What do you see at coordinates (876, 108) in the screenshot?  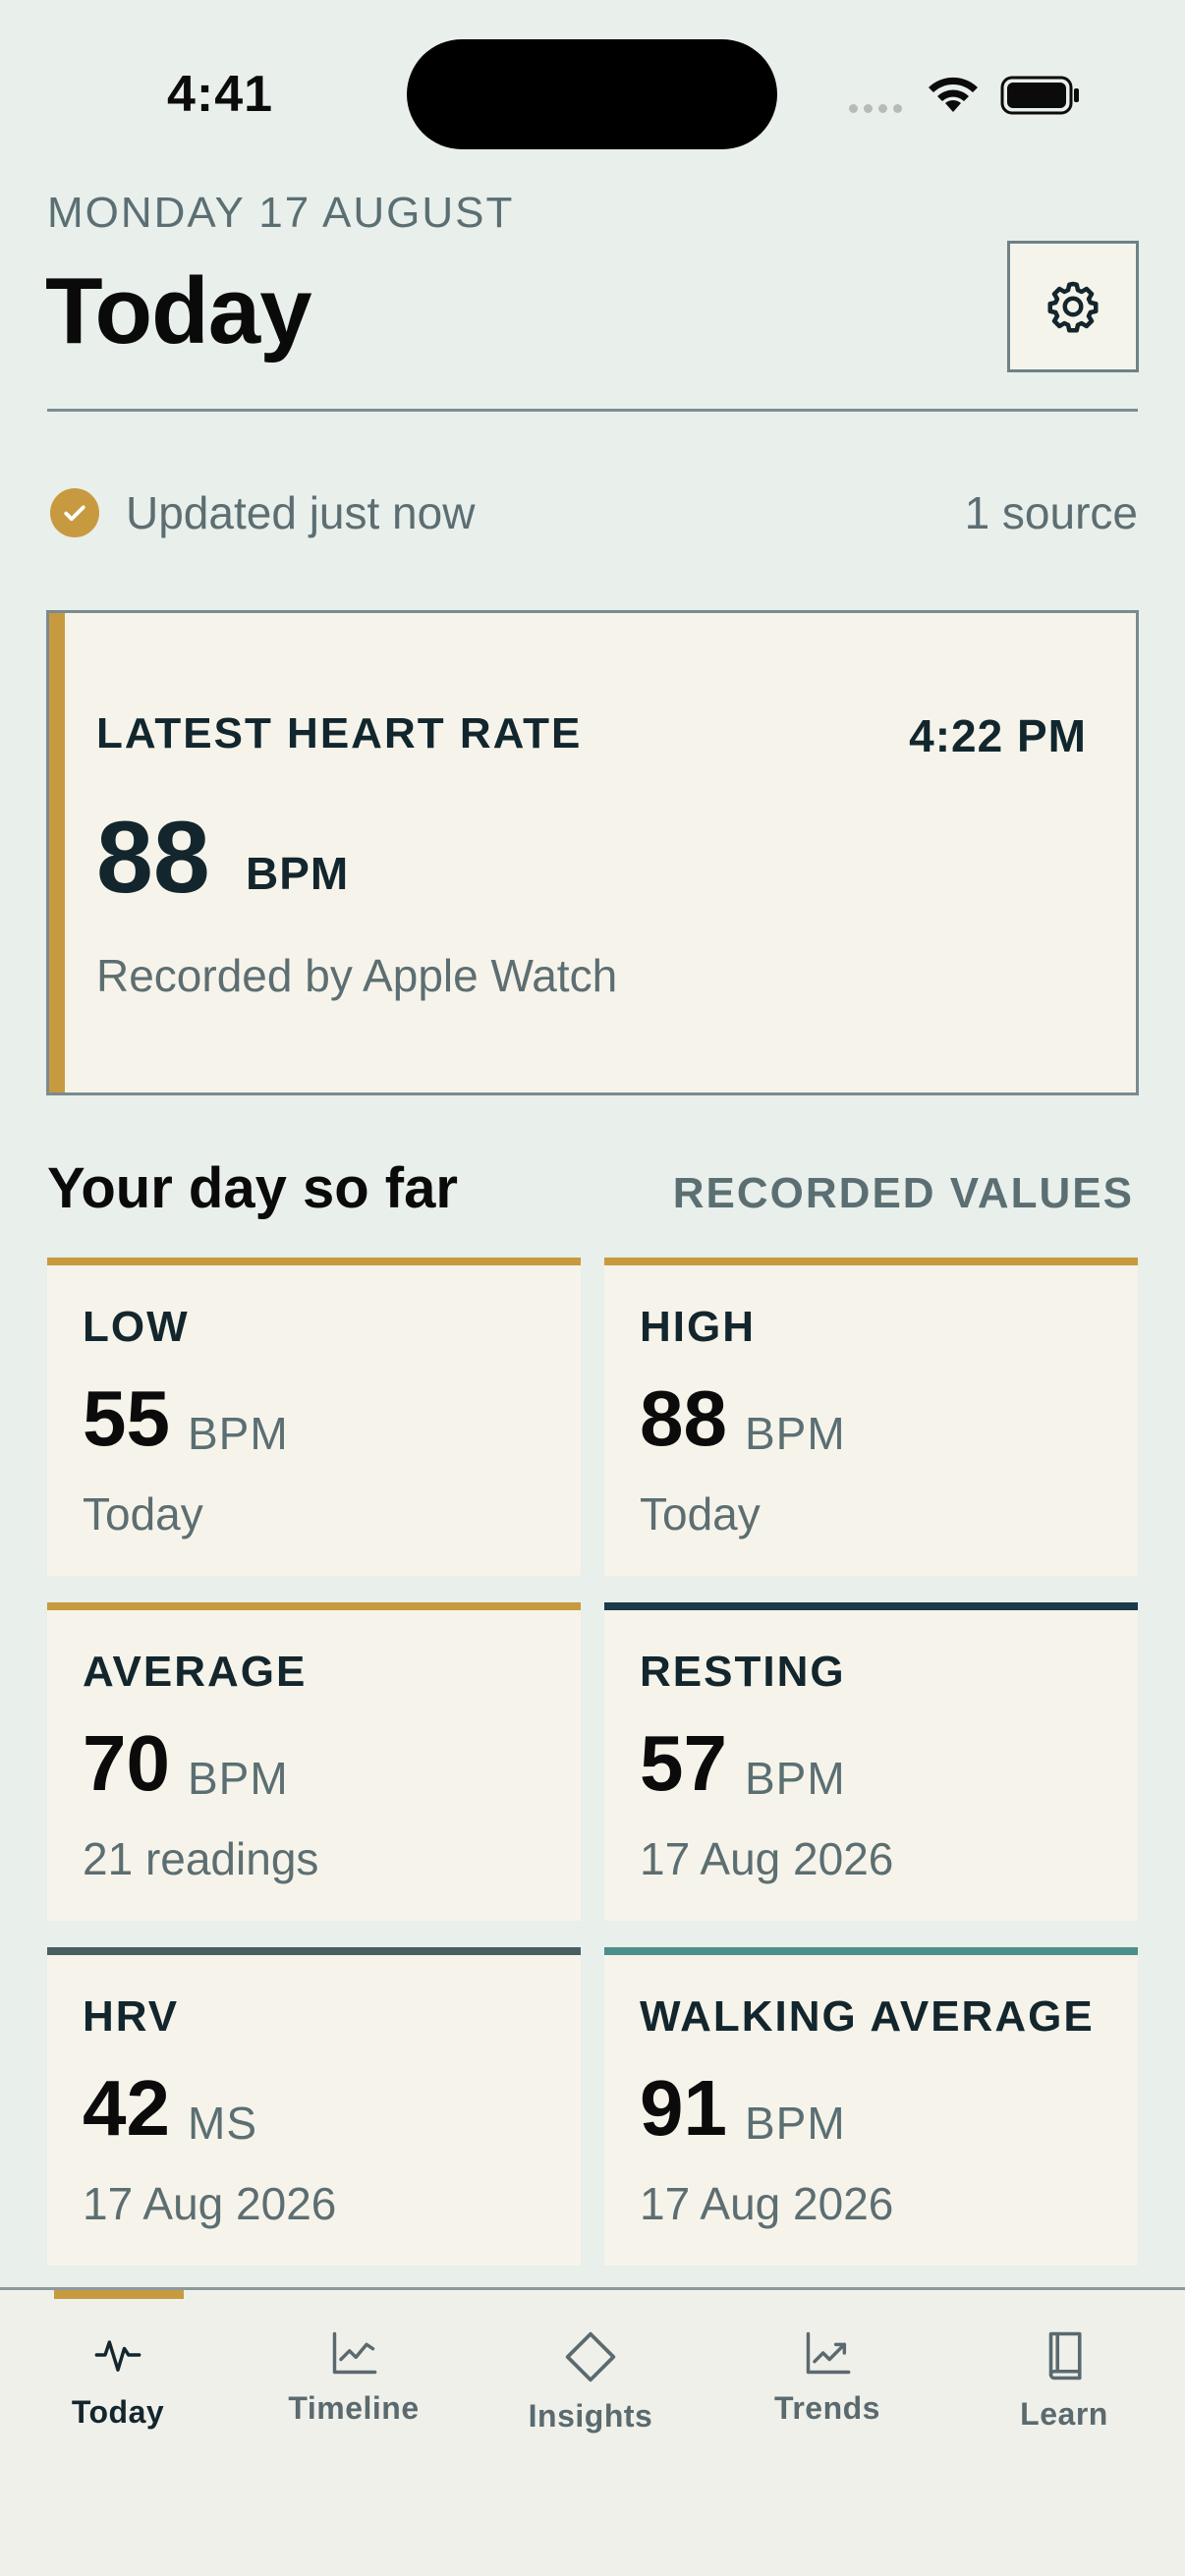 I see `cellular-signal-icon` at bounding box center [876, 108].